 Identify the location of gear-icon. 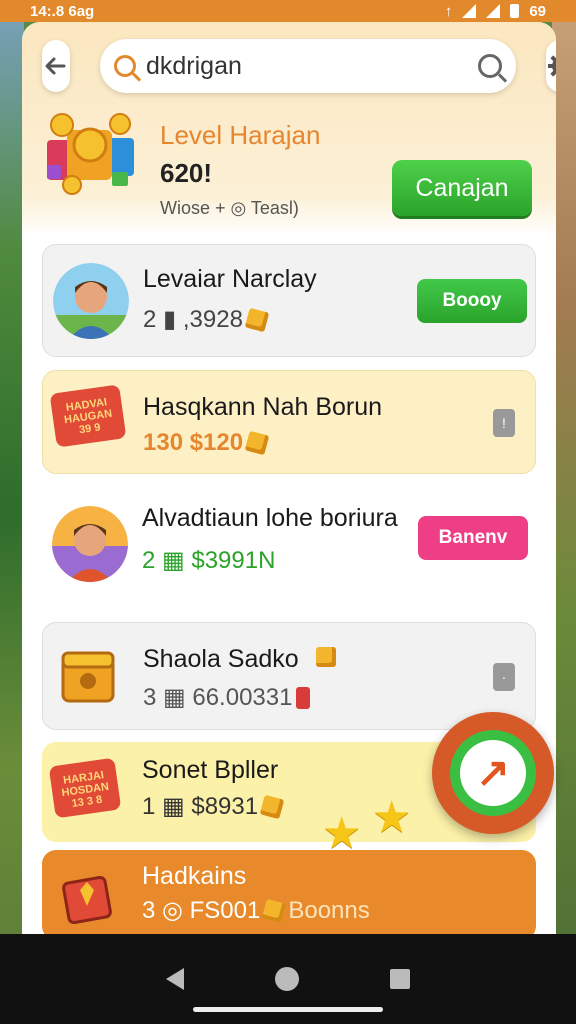
(552, 66).